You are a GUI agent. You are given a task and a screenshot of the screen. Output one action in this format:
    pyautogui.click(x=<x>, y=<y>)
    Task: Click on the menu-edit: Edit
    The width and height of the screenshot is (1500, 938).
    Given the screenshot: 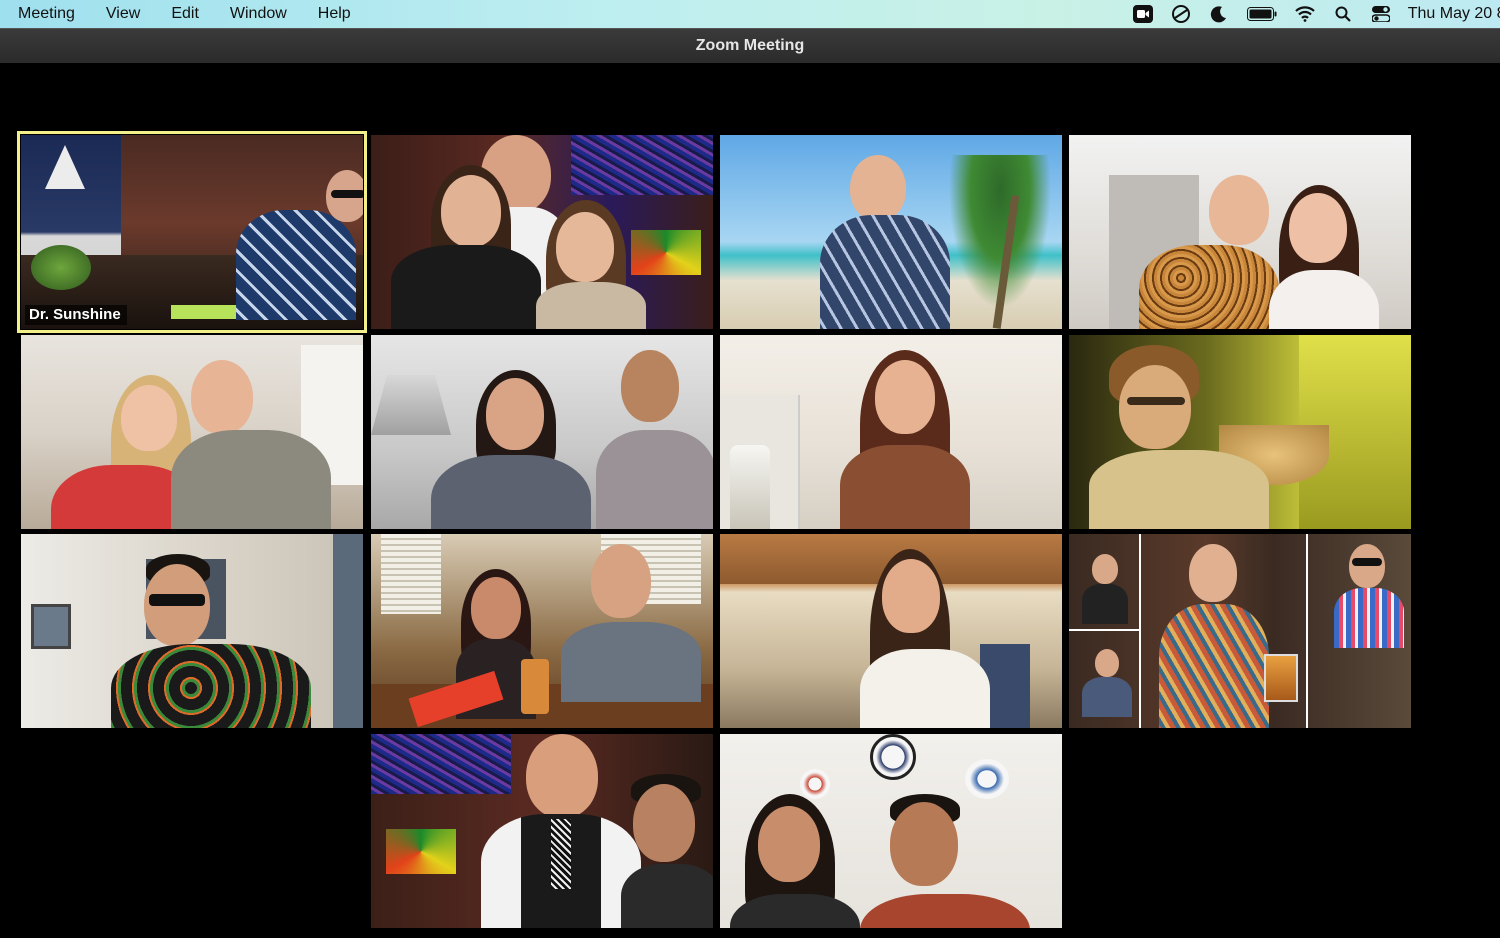 What is the action you would take?
    pyautogui.click(x=193, y=14)
    